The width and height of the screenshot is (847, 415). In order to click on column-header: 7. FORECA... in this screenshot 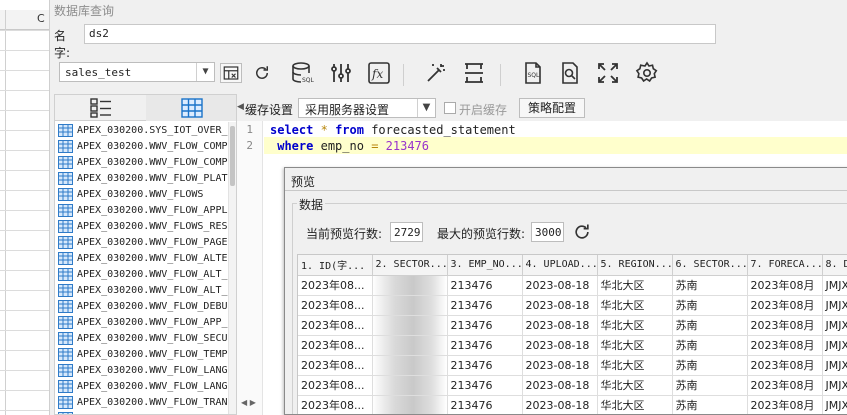, I will do `click(785, 265)`.